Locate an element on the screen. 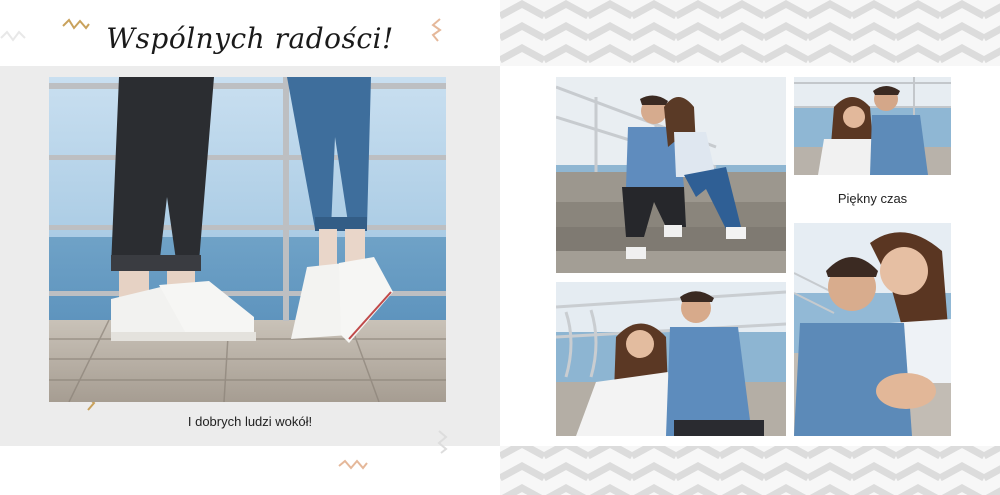 This screenshot has height=495, width=1000. photo-couple-steps is located at coordinates (671, 175).